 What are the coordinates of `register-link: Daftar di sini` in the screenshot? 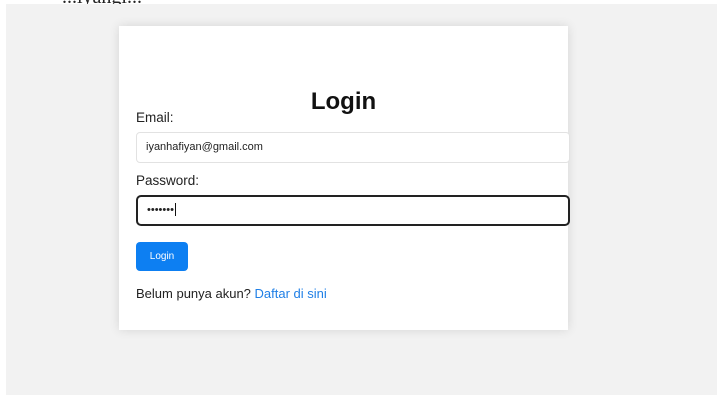 It's located at (291, 293).